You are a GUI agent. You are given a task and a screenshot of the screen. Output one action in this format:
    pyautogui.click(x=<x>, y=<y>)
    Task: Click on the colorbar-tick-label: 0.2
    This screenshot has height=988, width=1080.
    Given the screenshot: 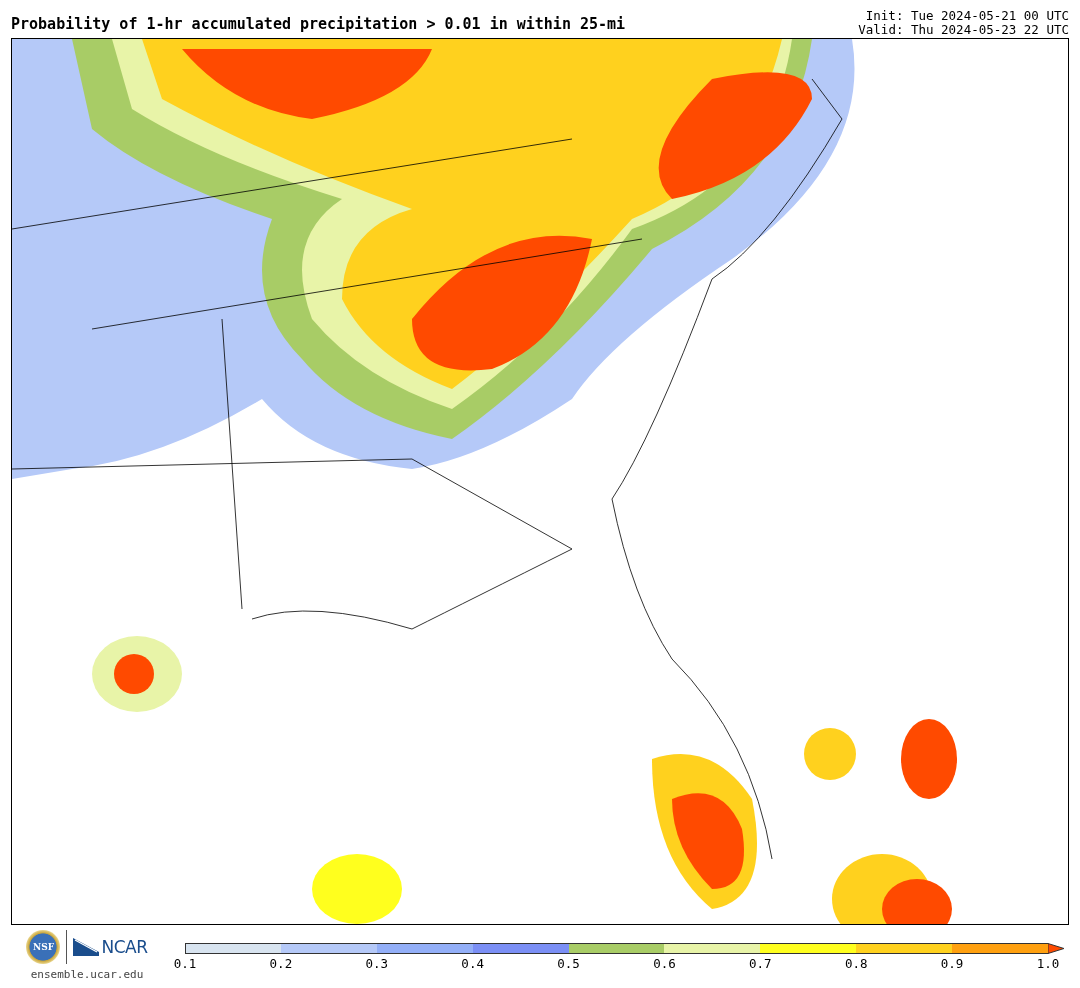 What is the action you would take?
    pyautogui.click(x=281, y=963)
    